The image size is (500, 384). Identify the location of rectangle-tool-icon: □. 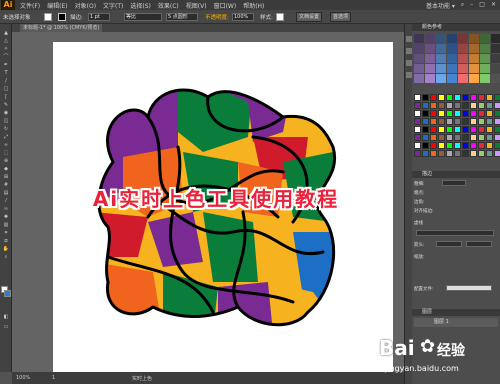
(6, 89).